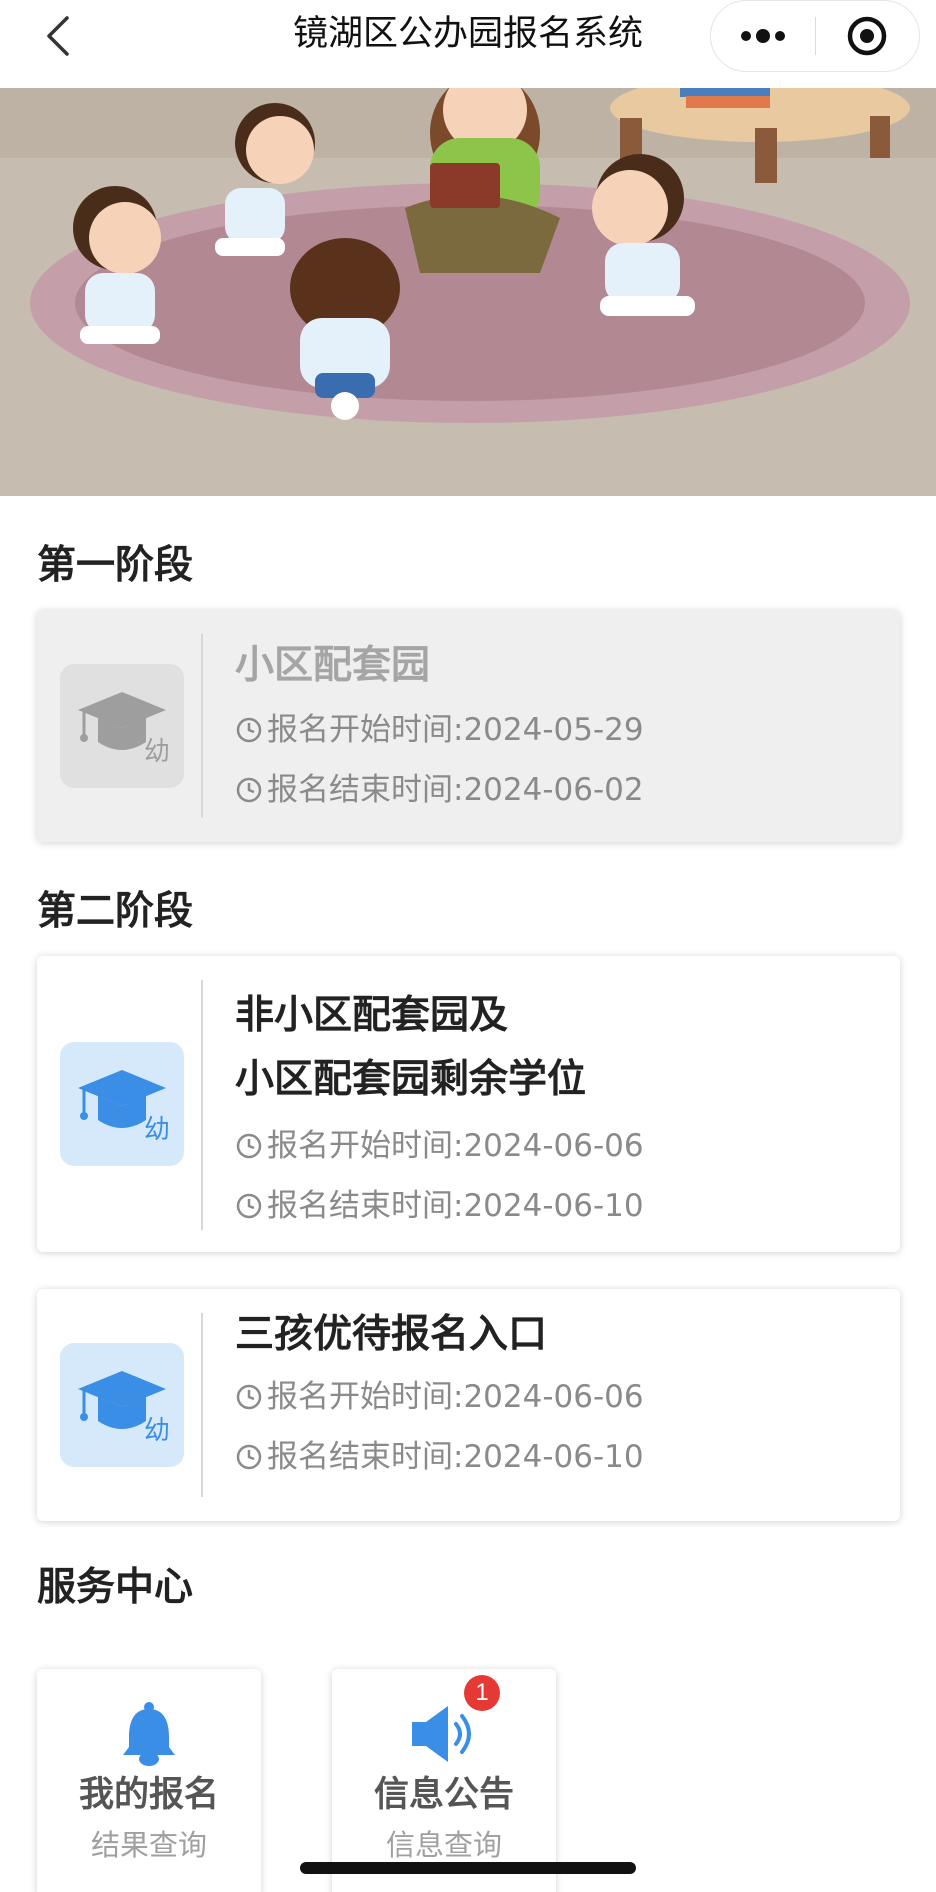  I want to click on bell-icon, so click(149, 1734).